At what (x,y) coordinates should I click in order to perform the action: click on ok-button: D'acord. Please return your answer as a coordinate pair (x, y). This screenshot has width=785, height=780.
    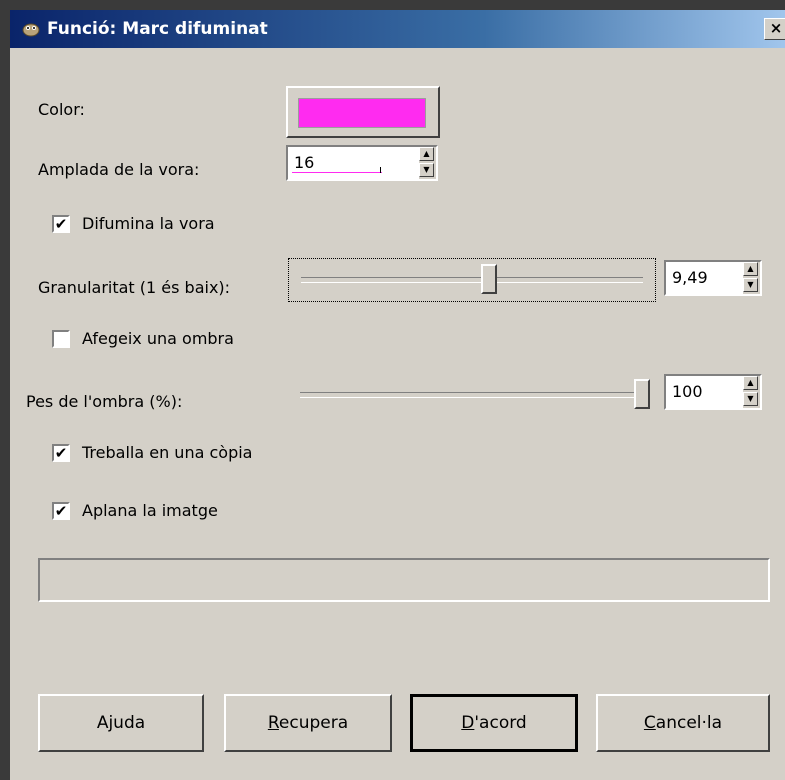
    Looking at the image, I should click on (494, 723).